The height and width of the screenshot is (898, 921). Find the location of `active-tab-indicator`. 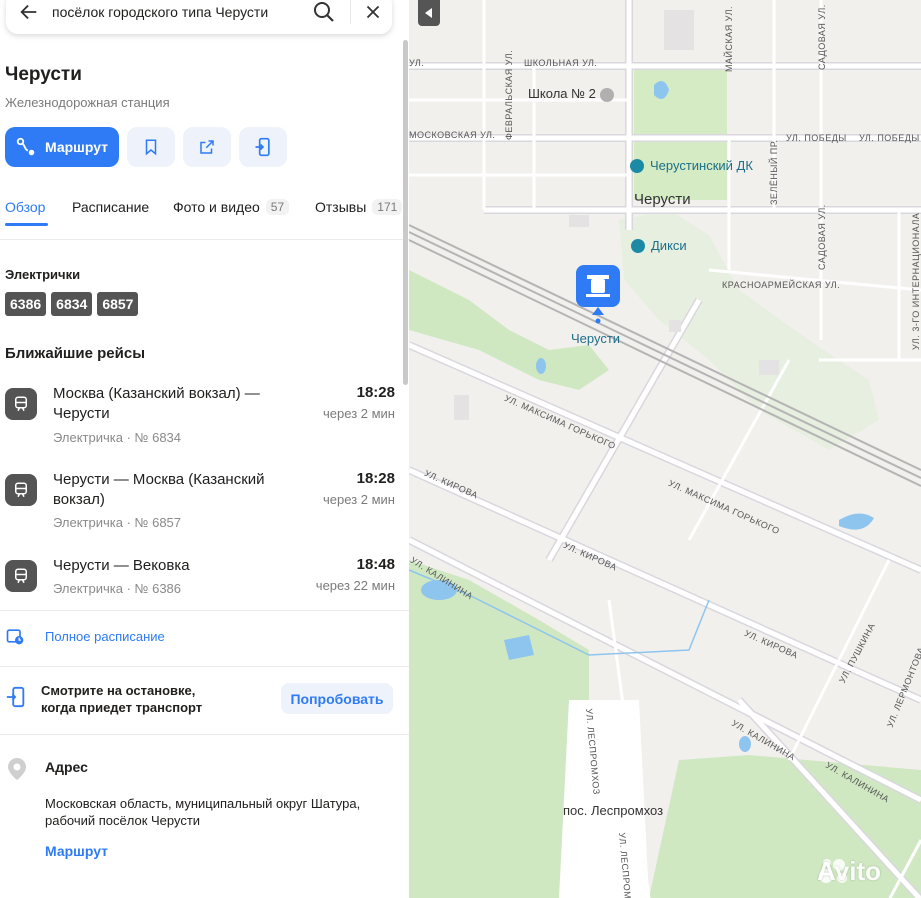

active-tab-indicator is located at coordinates (26, 224).